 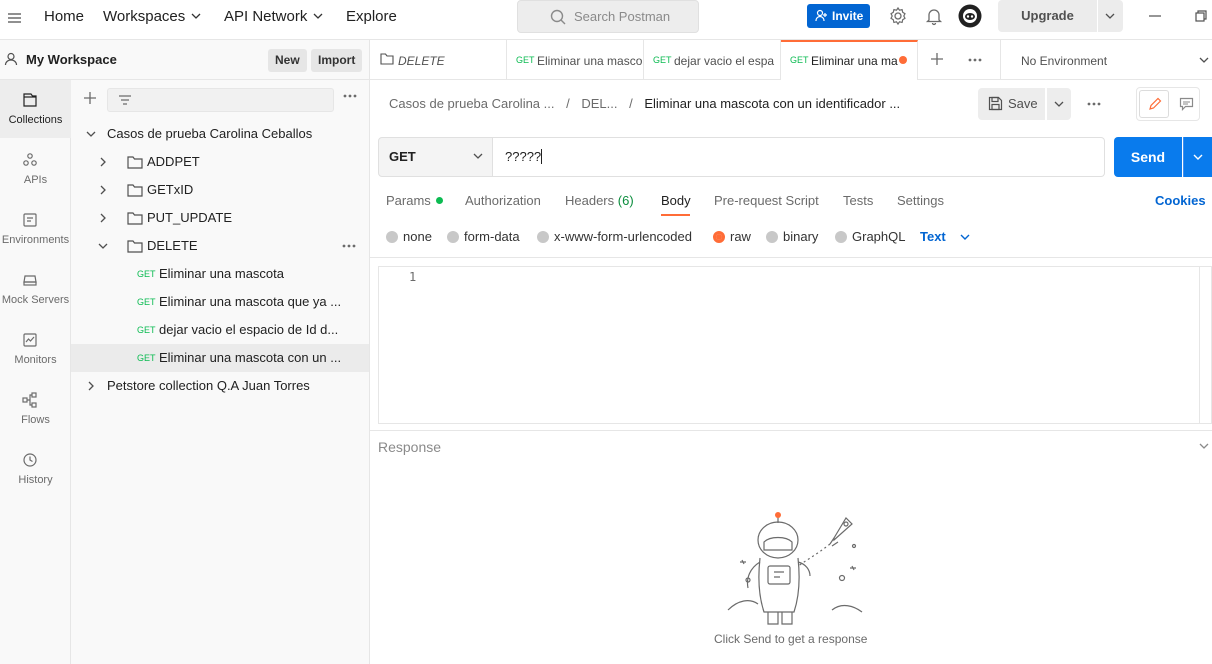 I want to click on folder-item: DELETE, so click(x=220, y=246).